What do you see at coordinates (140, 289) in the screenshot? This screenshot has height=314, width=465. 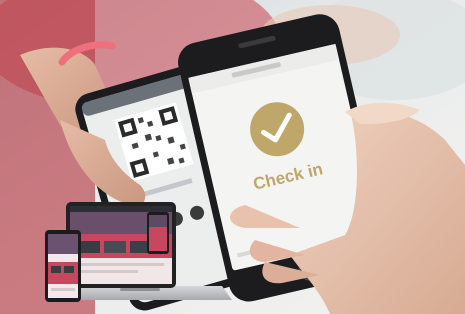 I see `laptop-notch` at bounding box center [140, 289].